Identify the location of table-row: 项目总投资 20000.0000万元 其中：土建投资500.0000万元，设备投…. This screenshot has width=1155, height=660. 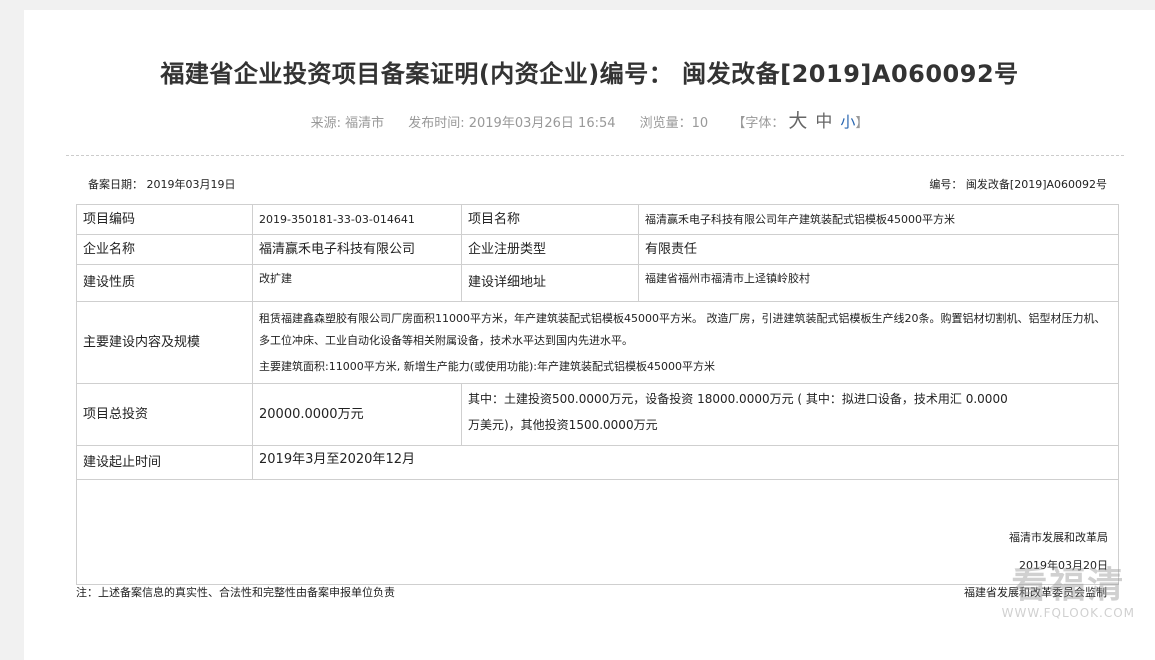
(597, 414).